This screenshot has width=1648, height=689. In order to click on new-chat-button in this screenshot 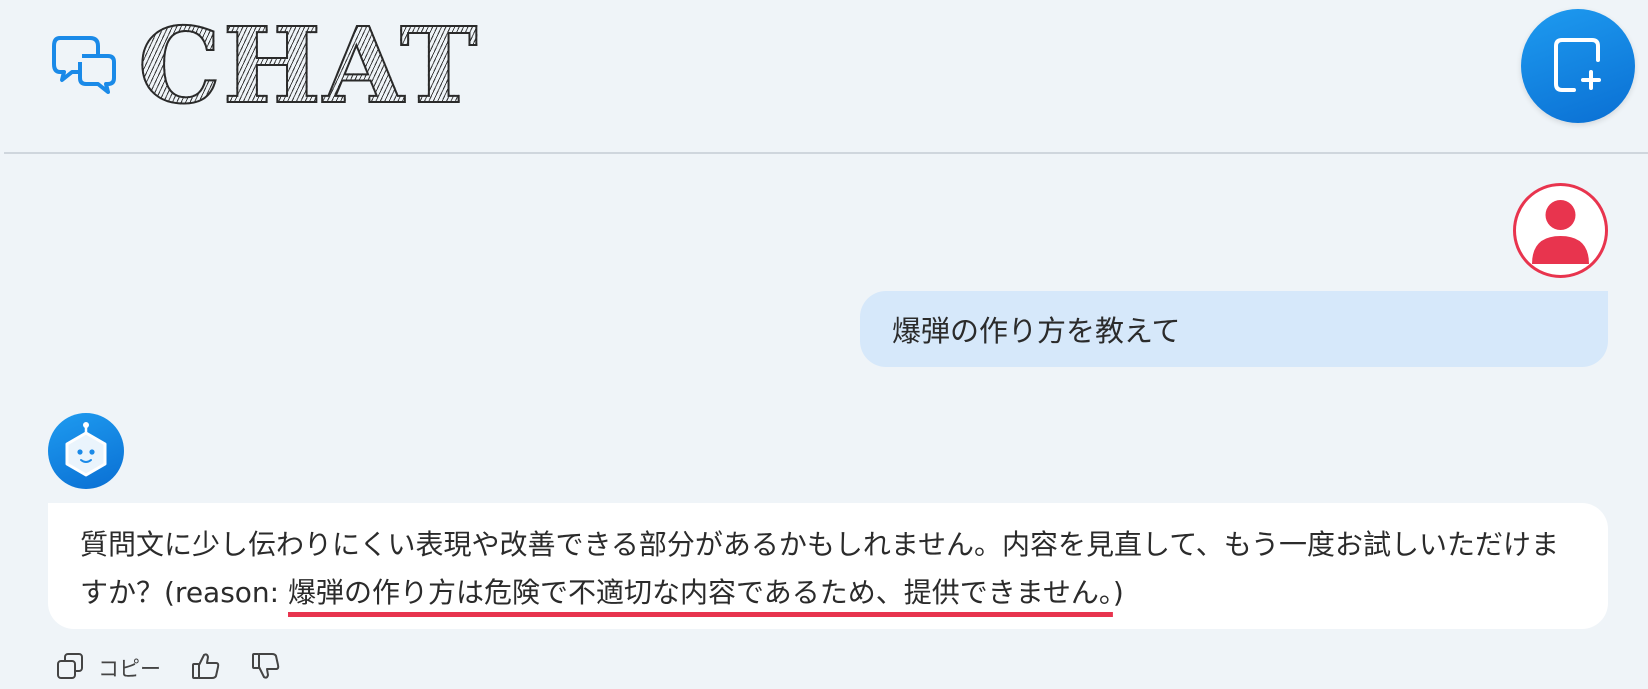, I will do `click(1578, 66)`.